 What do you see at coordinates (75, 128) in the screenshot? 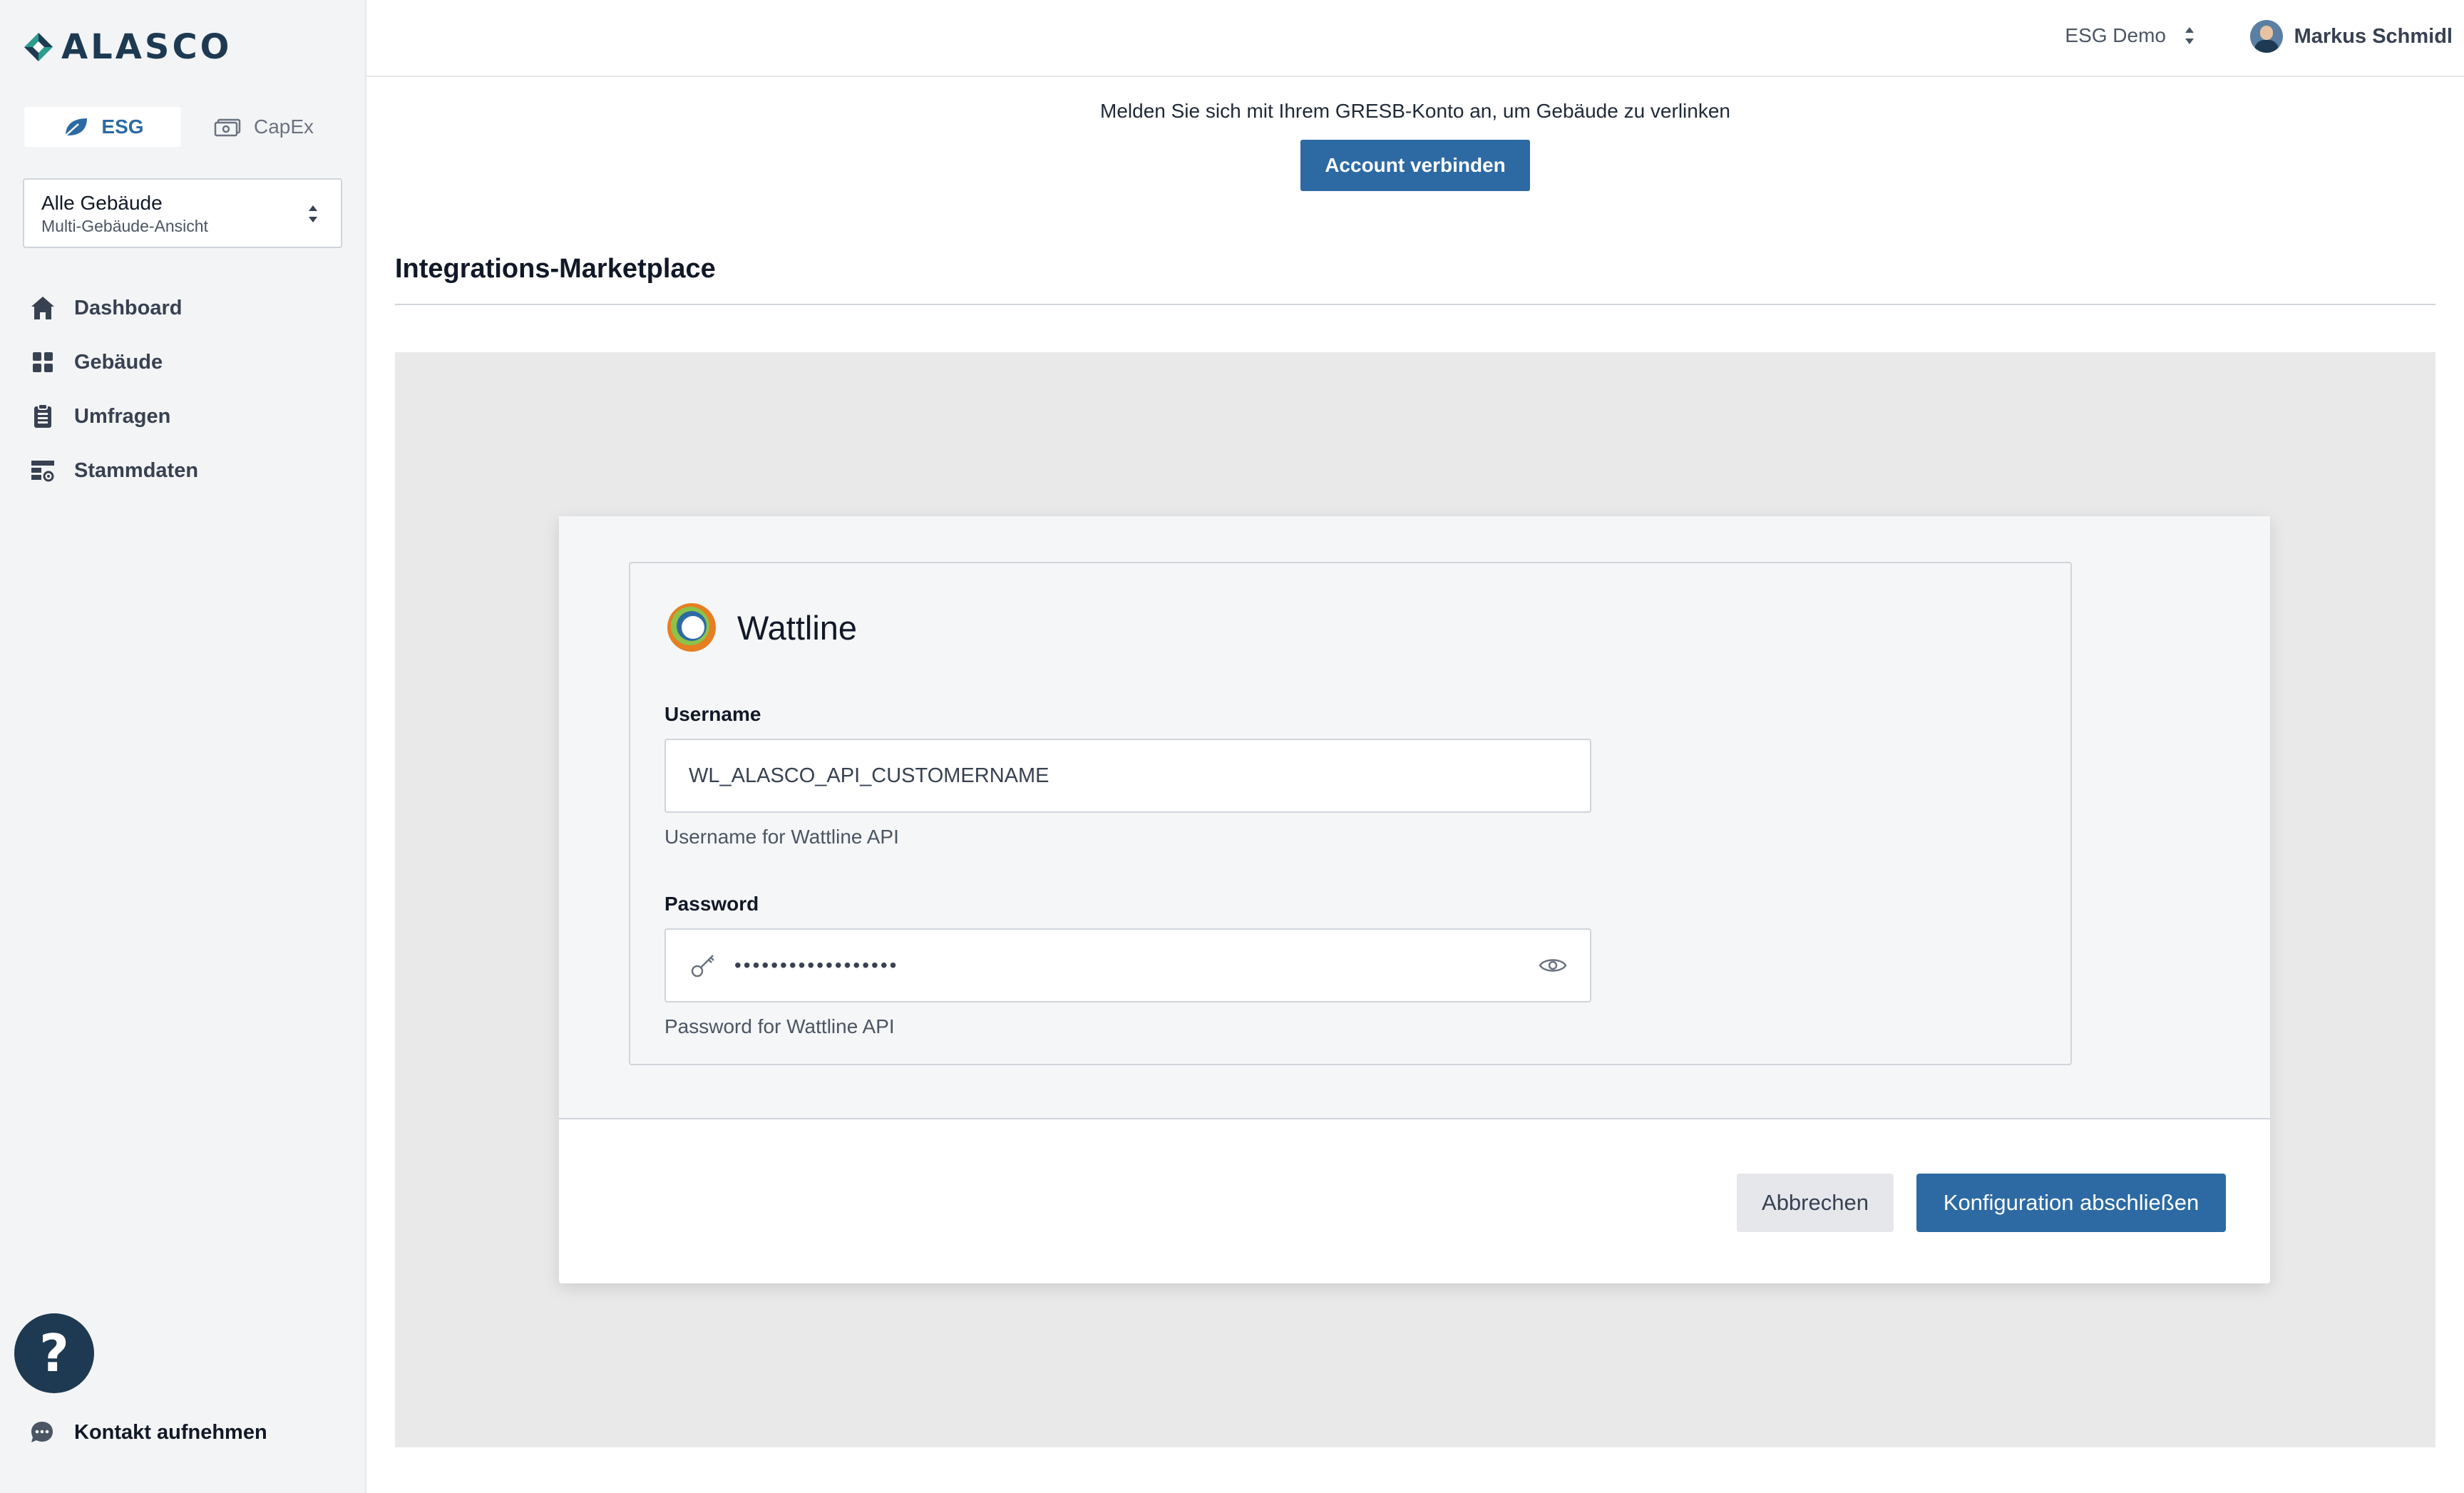
I see `leaf-icon` at bounding box center [75, 128].